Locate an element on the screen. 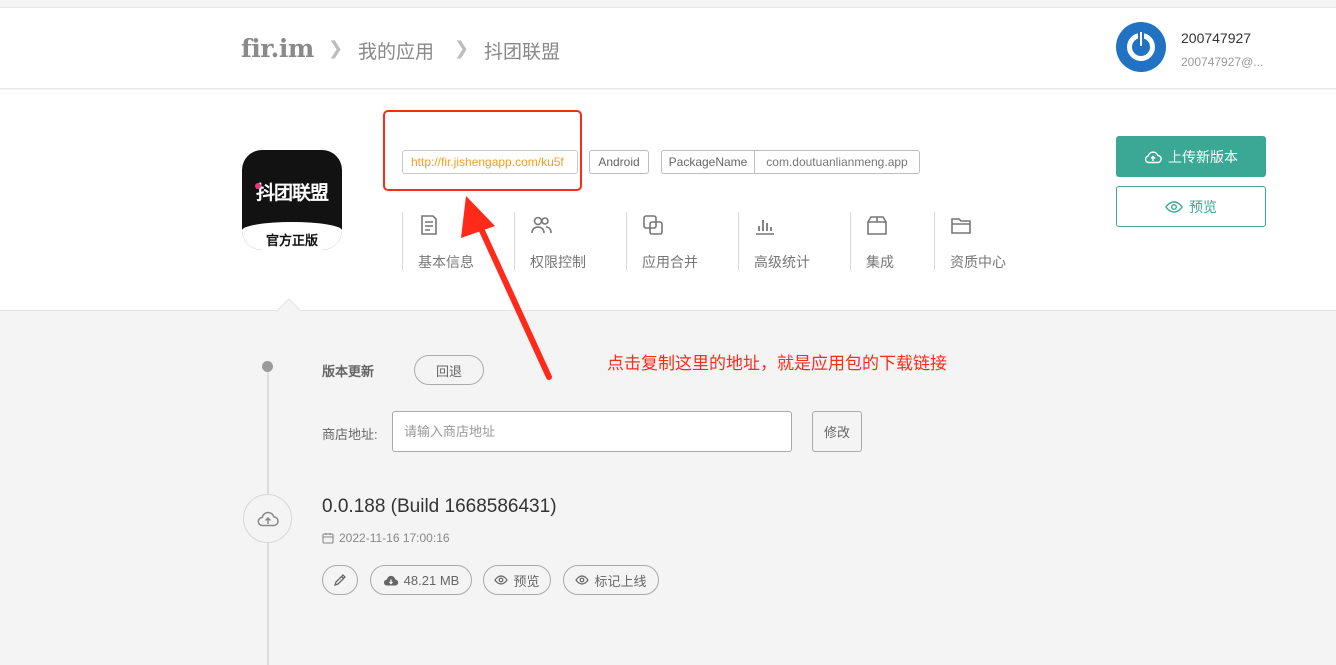 This screenshot has width=1336, height=665. bar-chart-icon is located at coordinates (765, 227).